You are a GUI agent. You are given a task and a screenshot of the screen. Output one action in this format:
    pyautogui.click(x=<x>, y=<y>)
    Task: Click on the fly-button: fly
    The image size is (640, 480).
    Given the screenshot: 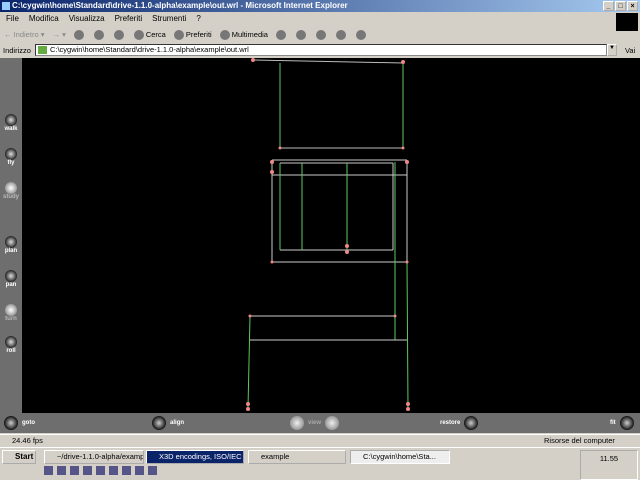 What is the action you would take?
    pyautogui.click(x=11, y=157)
    